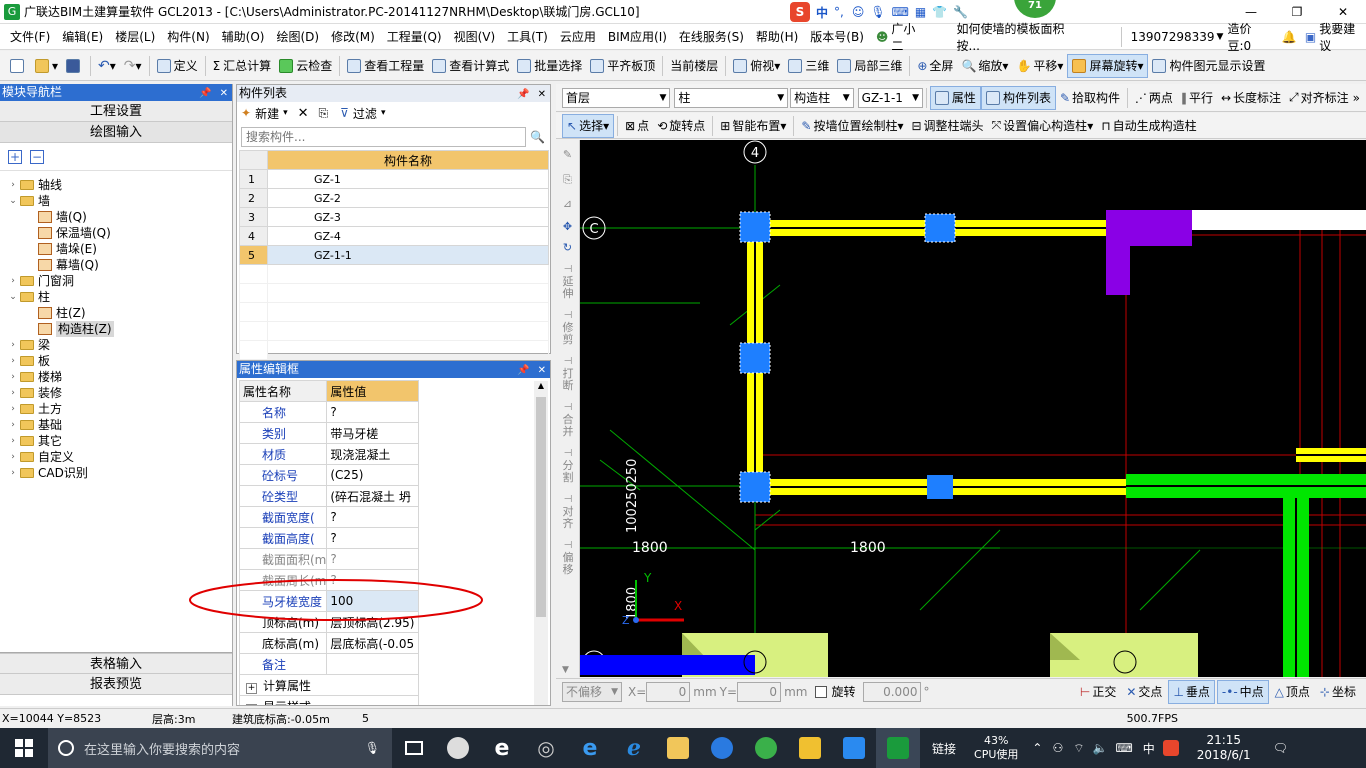  Describe the element at coordinates (385, 66) in the screenshot. I see `view-quantity-button: 查看工程量` at that location.